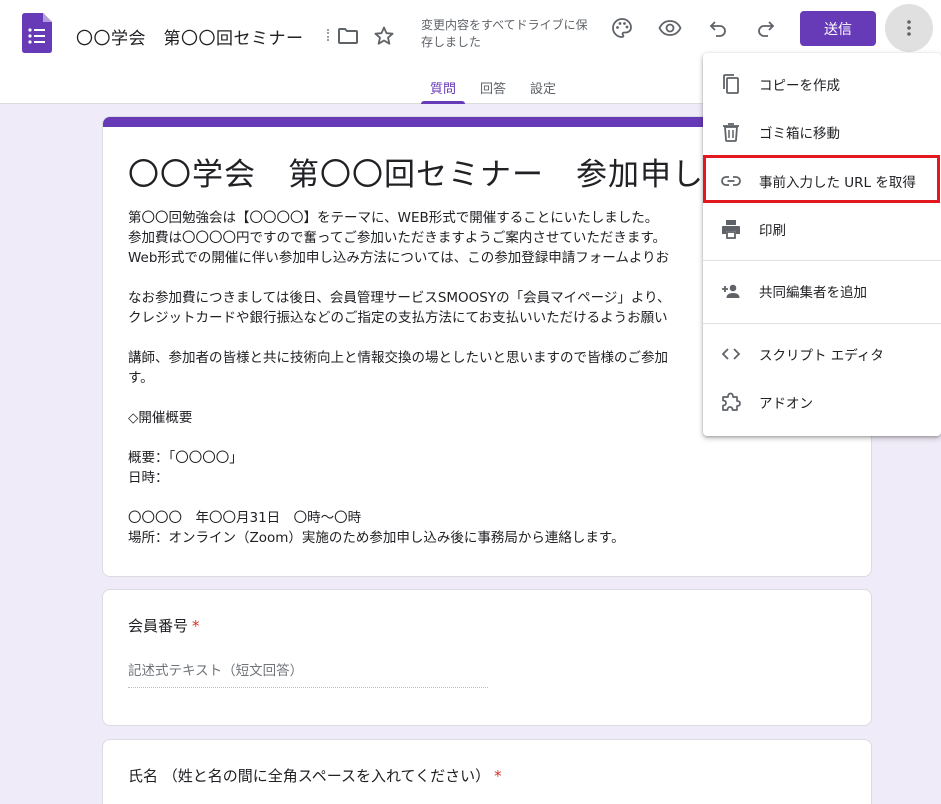 This screenshot has width=941, height=804. I want to click on question-title: 氏名 （姓と名の間に全角スペースを入れてください） *, so click(315, 775).